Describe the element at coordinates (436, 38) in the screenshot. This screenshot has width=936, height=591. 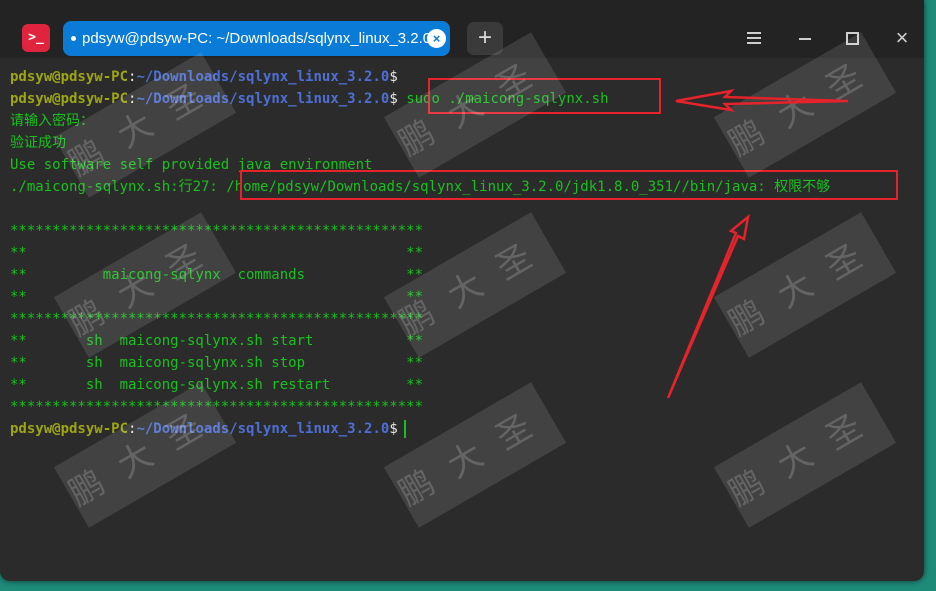
I see `tab-close-icon: ×` at that location.